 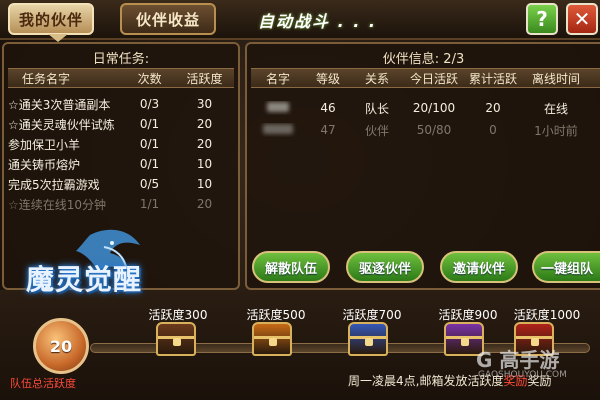 I want to click on partner-today-activity: 50/80, so click(x=434, y=130).